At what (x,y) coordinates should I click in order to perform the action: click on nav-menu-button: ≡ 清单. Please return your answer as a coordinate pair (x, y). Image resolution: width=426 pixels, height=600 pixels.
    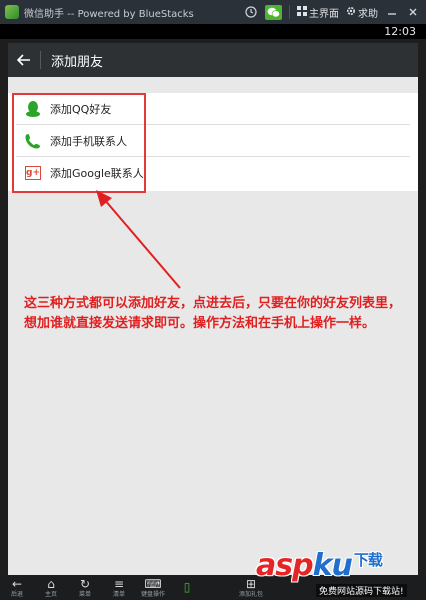
    Looking at the image, I should click on (119, 587).